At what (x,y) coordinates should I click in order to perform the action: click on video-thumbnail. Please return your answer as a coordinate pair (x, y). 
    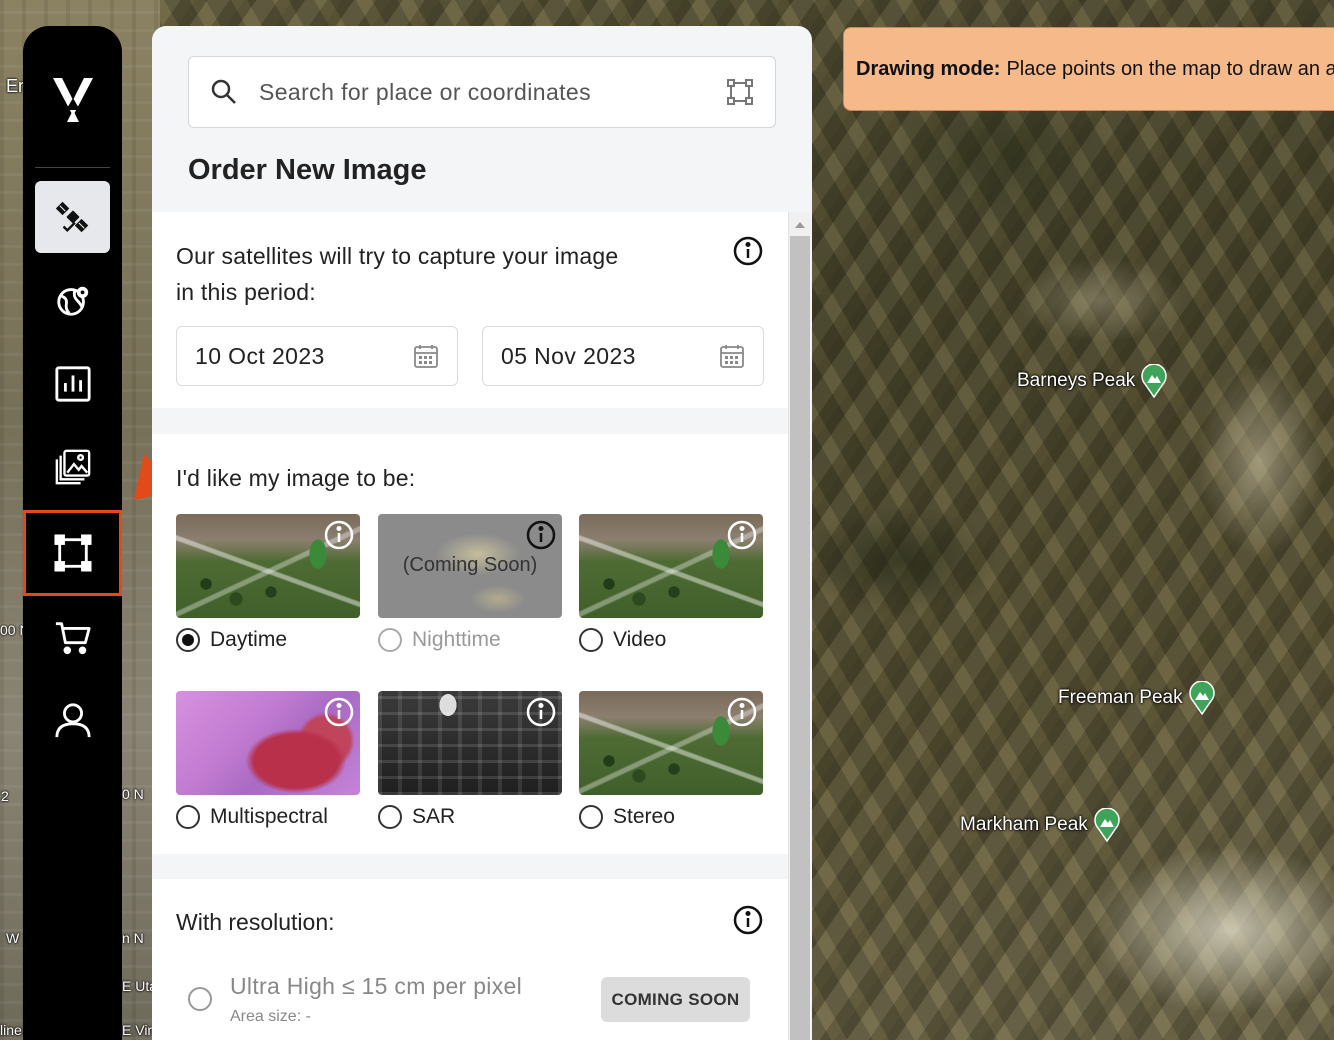
    Looking at the image, I should click on (671, 566).